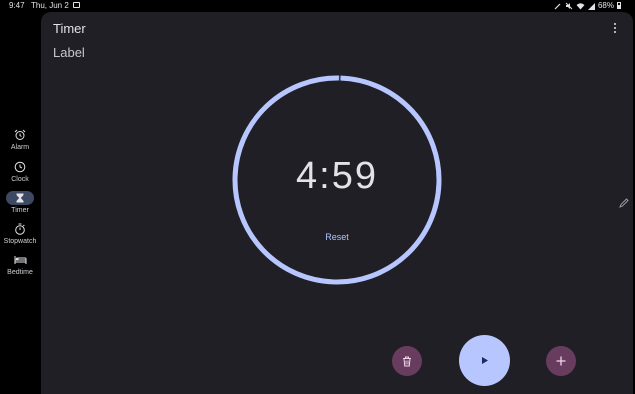 The width and height of the screenshot is (635, 394). What do you see at coordinates (591, 6) in the screenshot?
I see `signal-icon` at bounding box center [591, 6].